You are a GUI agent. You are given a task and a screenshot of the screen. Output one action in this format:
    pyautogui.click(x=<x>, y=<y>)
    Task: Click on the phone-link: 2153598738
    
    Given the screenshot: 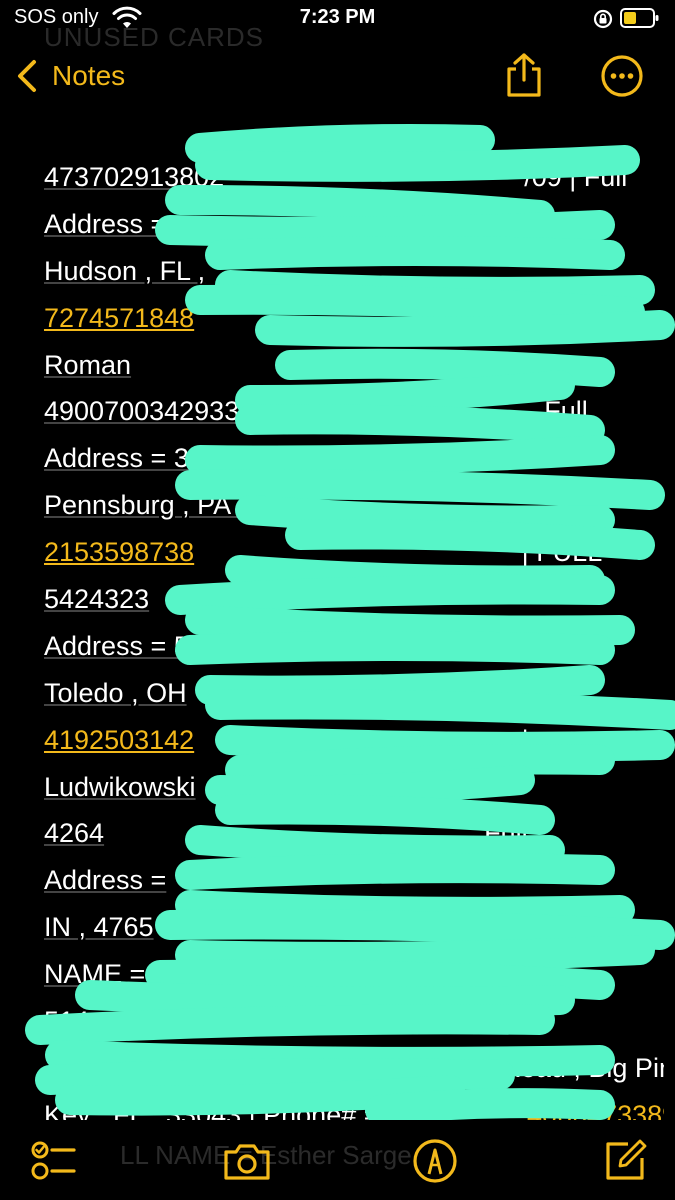 What is the action you would take?
    pyautogui.click(x=119, y=552)
    